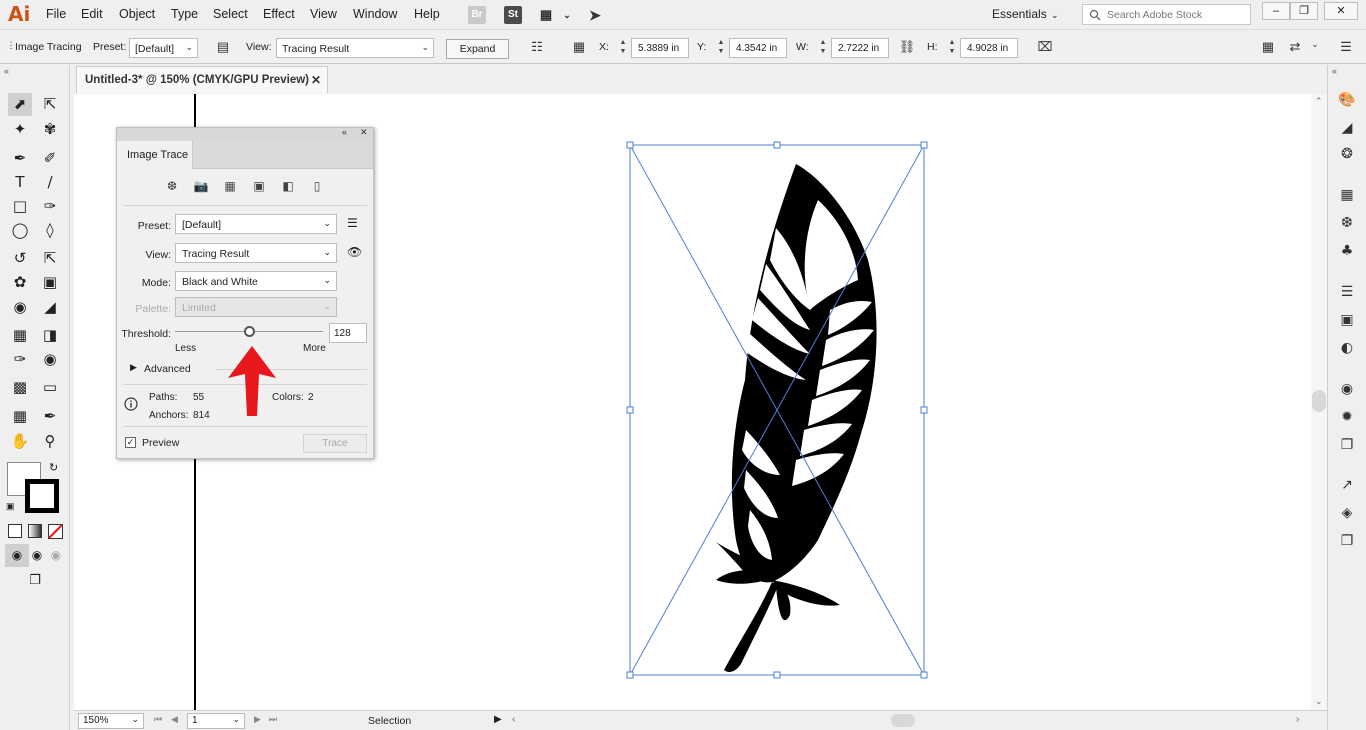  I want to click on menu-effect: Effect, so click(279, 14).